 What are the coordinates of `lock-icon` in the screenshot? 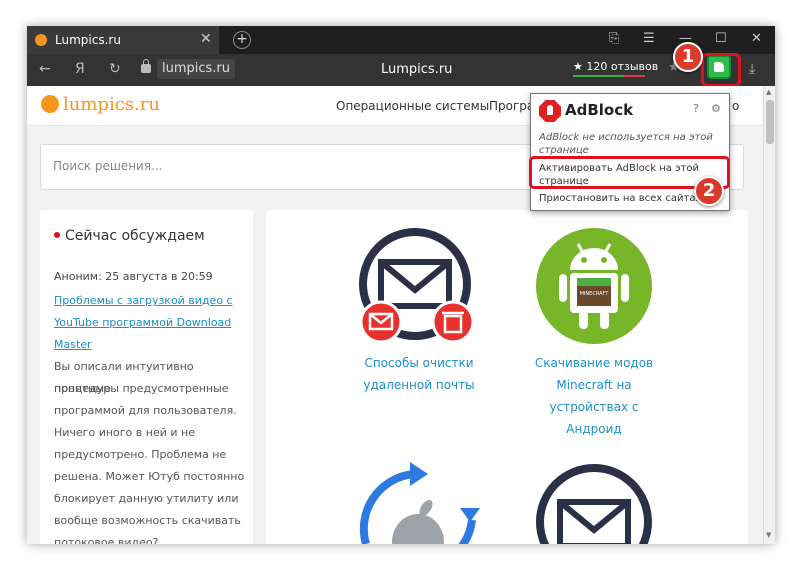 It's located at (146, 66).